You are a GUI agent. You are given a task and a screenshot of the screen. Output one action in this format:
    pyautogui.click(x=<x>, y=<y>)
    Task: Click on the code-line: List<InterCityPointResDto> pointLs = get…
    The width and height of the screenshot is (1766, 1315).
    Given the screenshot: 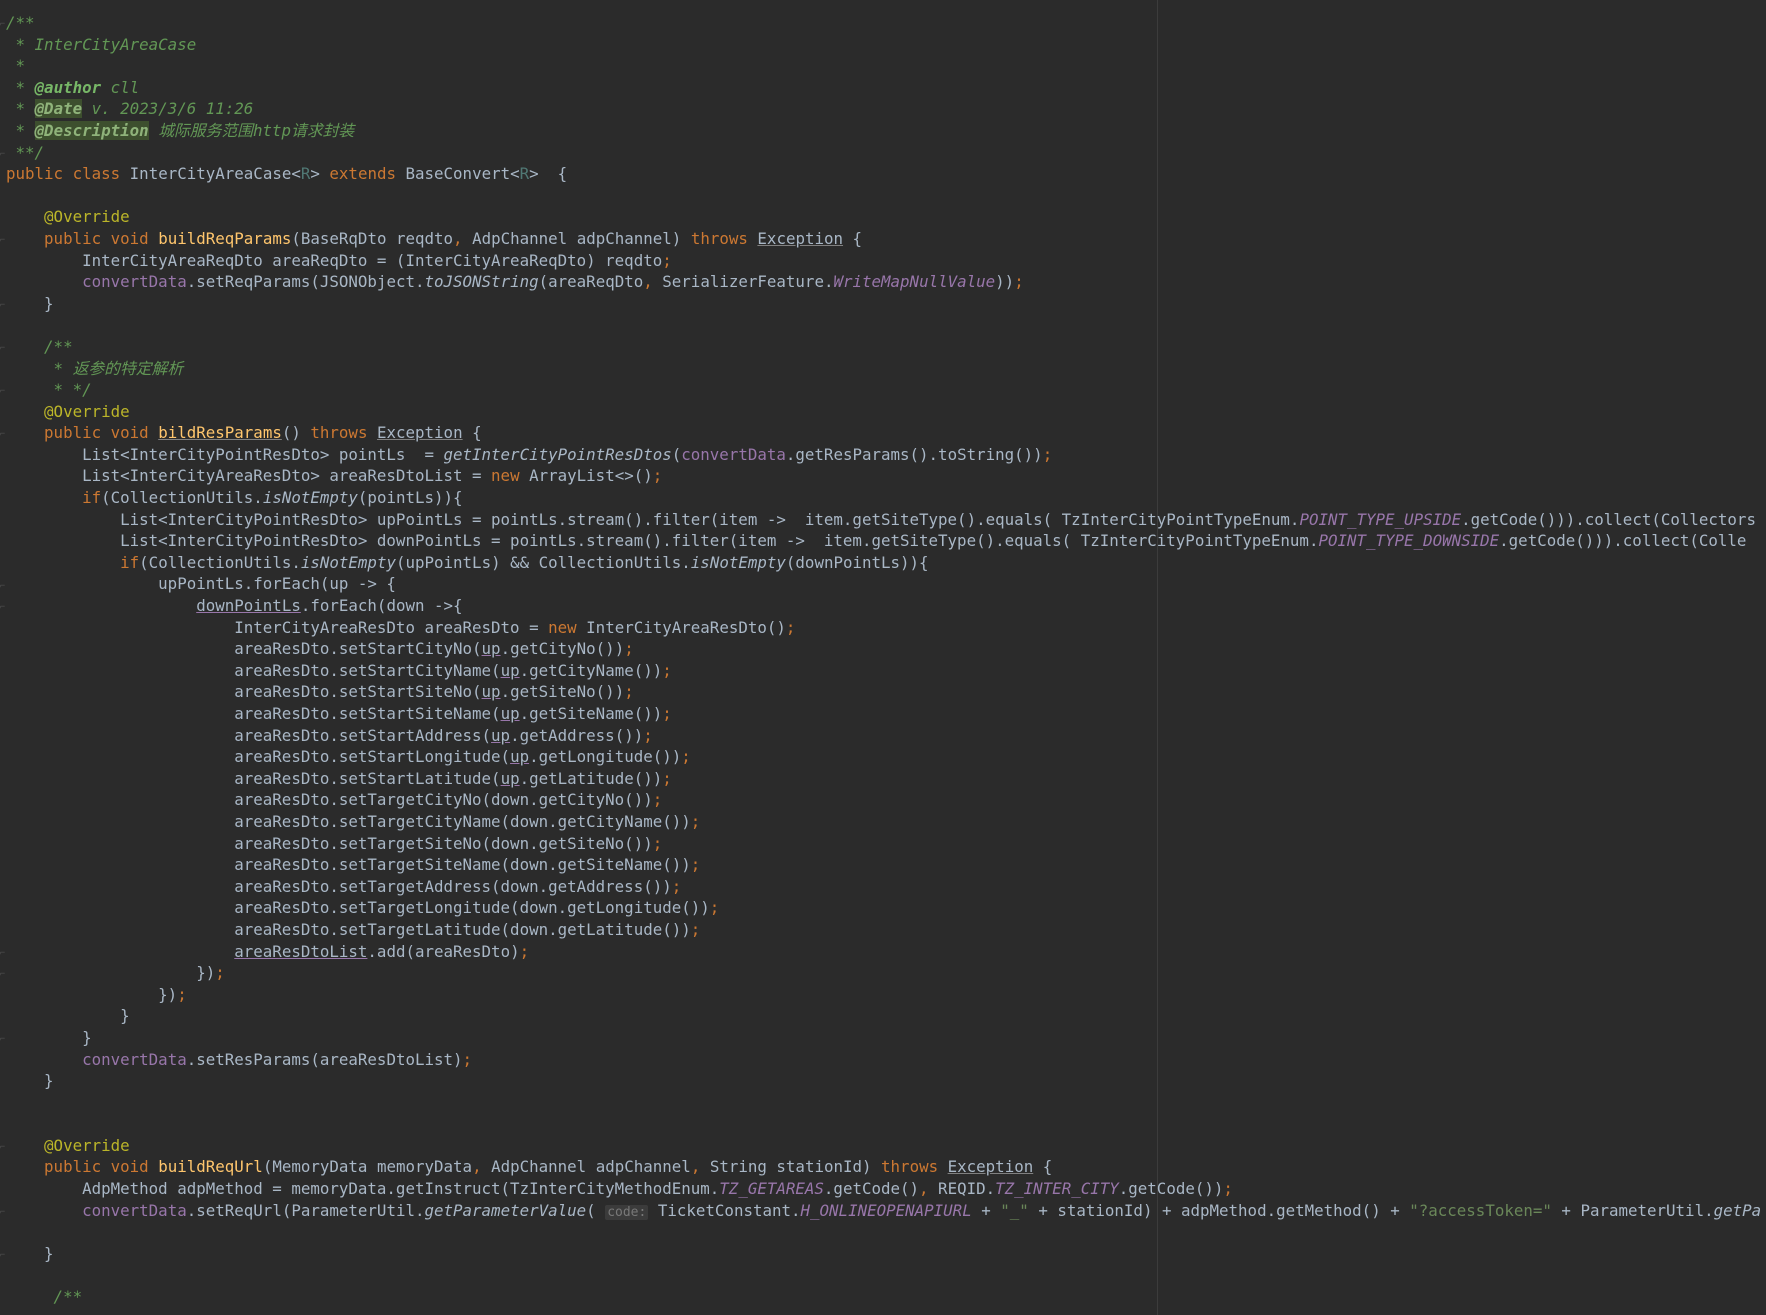 What is the action you would take?
    pyautogui.click(x=883, y=455)
    